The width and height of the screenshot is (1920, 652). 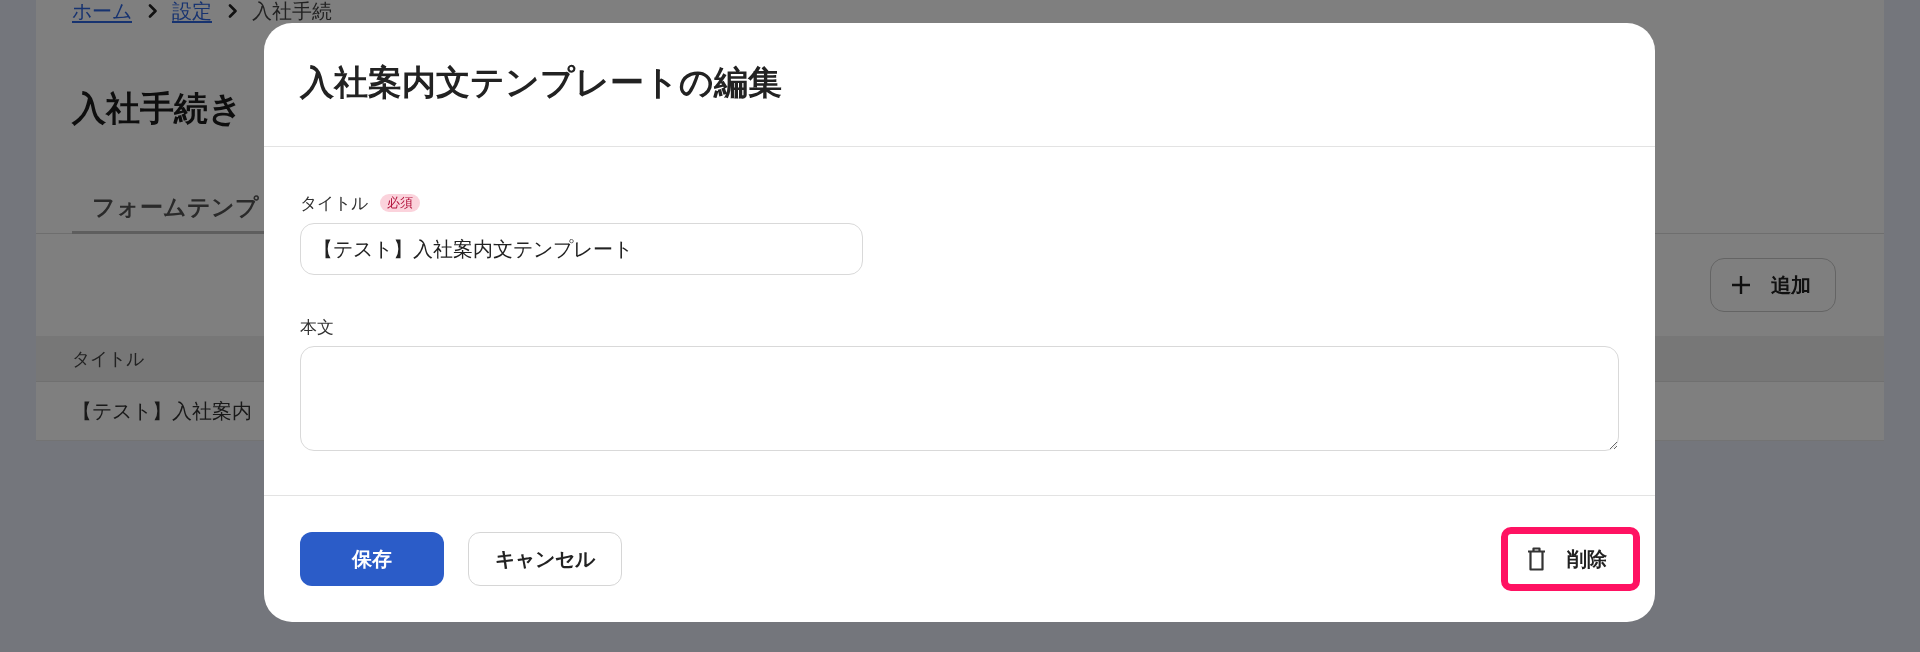 What do you see at coordinates (162, 411) in the screenshot?
I see `table-cell: 【テスト】入社案内` at bounding box center [162, 411].